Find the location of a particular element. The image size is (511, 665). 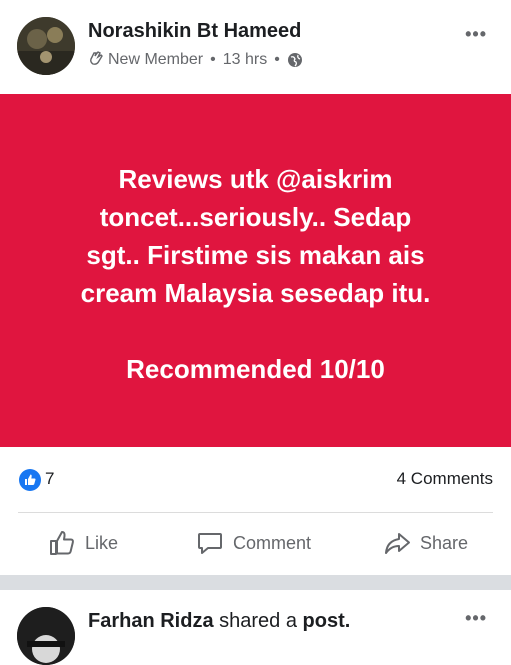

comment-label: Comment is located at coordinates (272, 542).